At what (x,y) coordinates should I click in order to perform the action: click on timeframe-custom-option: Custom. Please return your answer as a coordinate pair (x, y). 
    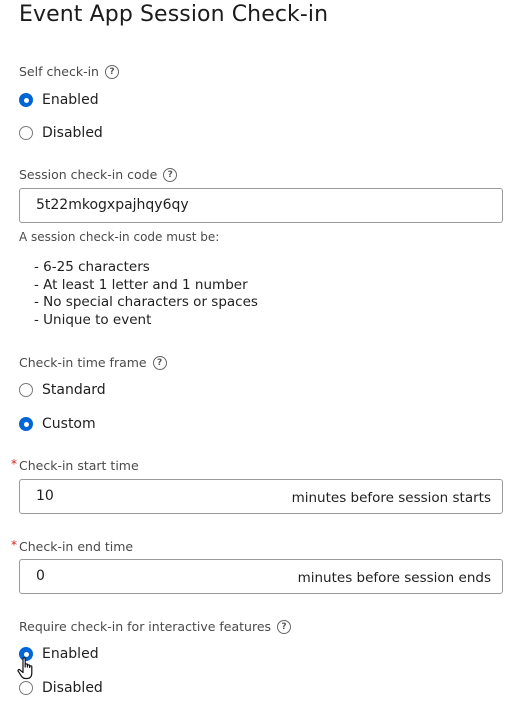
    Looking at the image, I should click on (57, 424).